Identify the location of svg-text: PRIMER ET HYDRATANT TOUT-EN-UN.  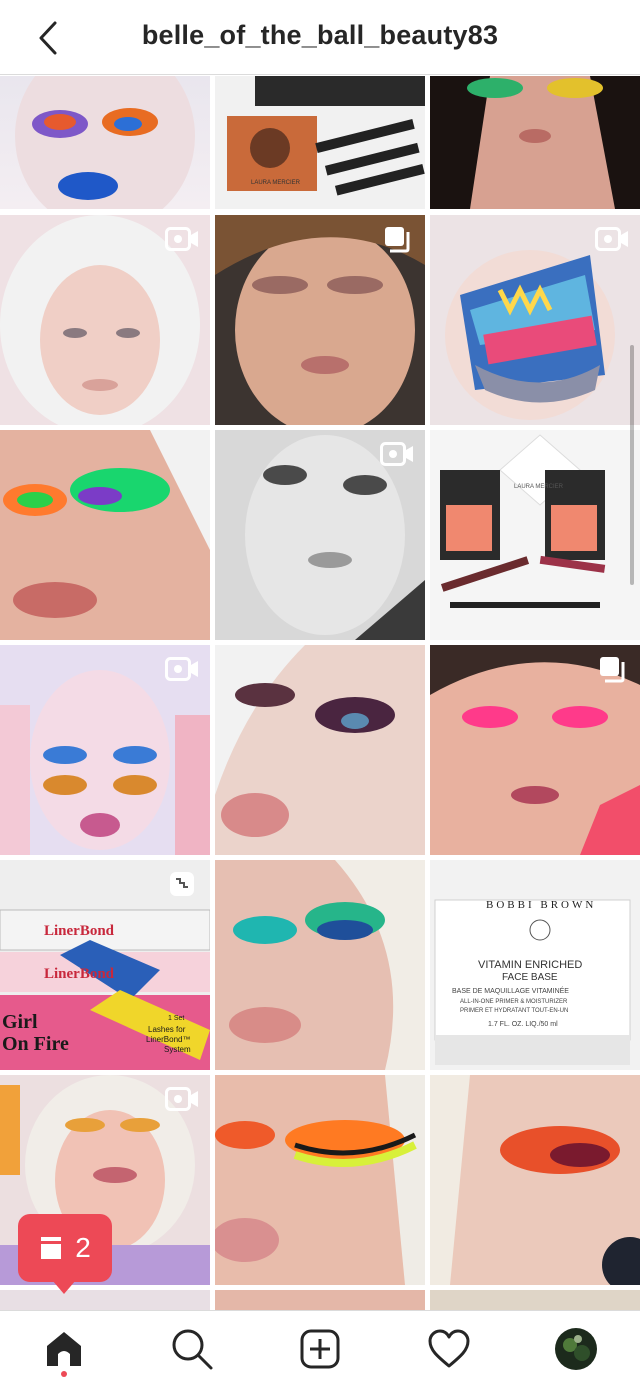
(514, 1011).